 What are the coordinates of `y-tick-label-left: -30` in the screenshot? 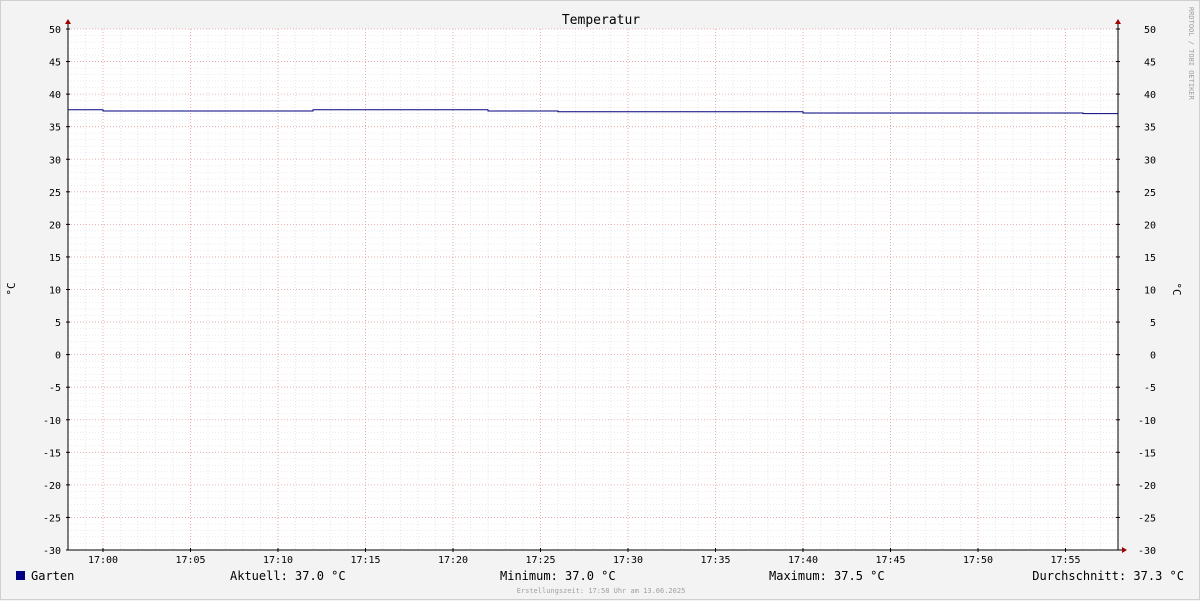 It's located at (52, 551).